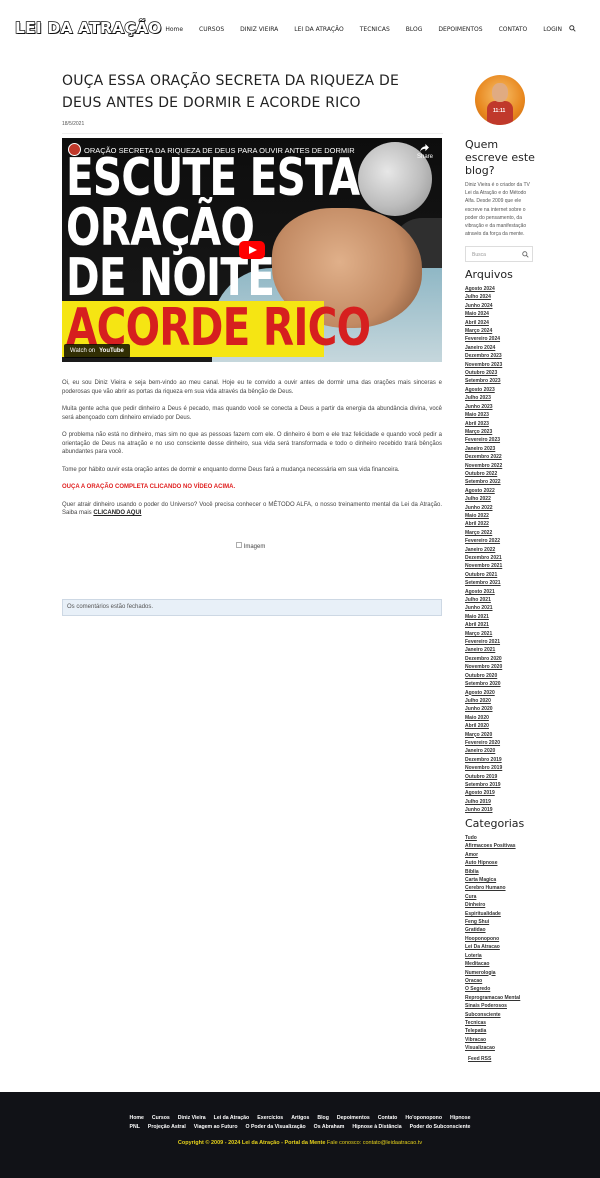 This screenshot has height=1178, width=600. What do you see at coordinates (211, 29) in the screenshot?
I see `nav-cursos: CURSOS` at bounding box center [211, 29].